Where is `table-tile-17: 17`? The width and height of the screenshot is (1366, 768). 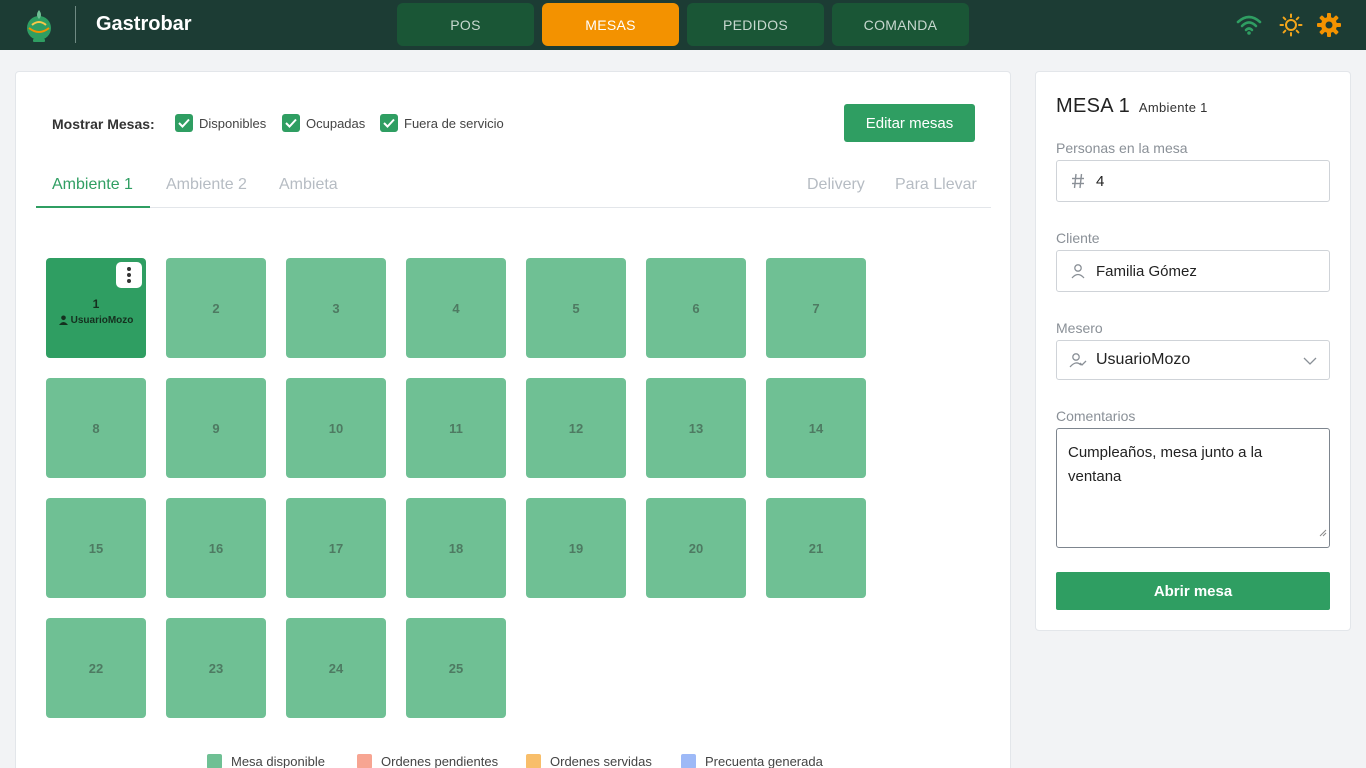 table-tile-17: 17 is located at coordinates (336, 548).